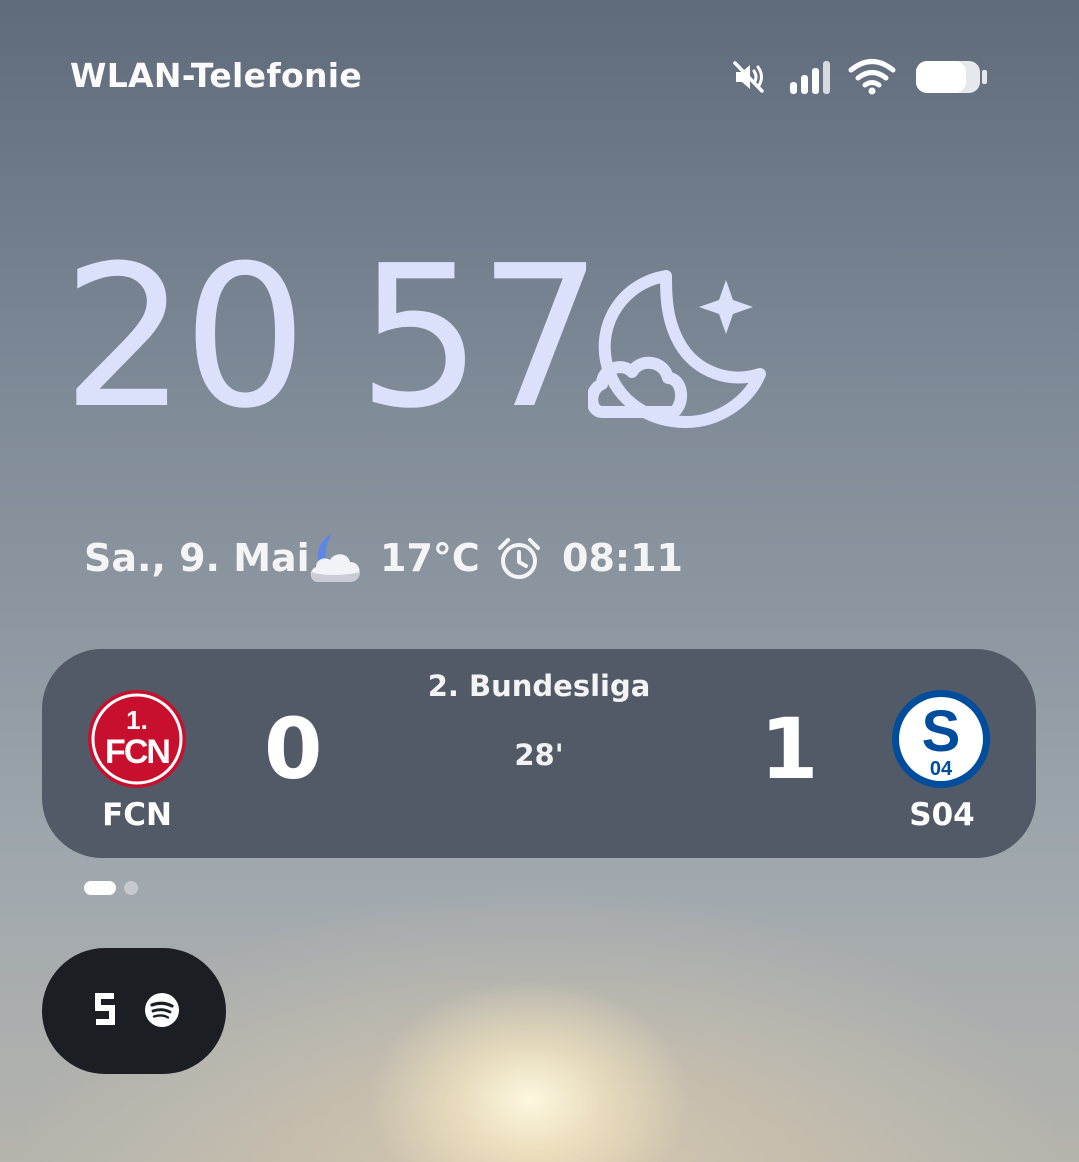  I want to click on carrier-label: WLAN-Telefonie, so click(216, 75).